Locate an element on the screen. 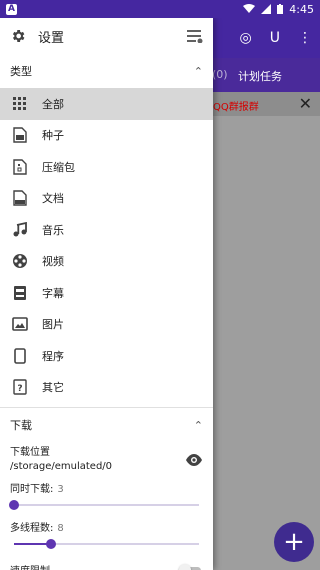 Image resolution: width=320 pixels, height=570 pixels. category-item-all: 全部 is located at coordinates (106, 104).